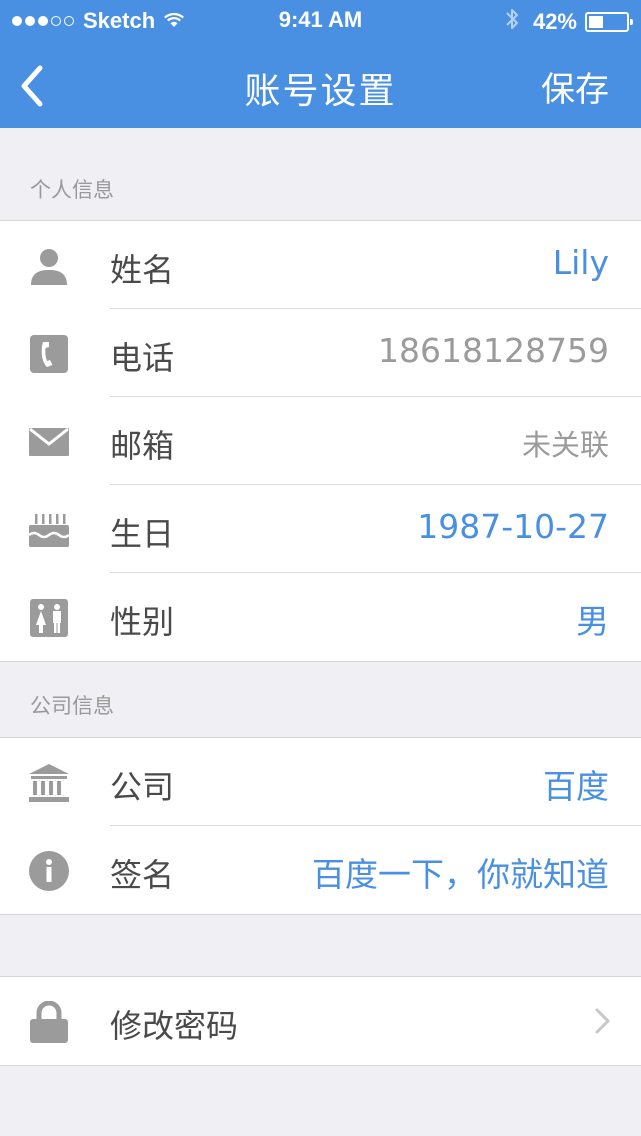 This screenshot has width=641, height=1136. What do you see at coordinates (142, 358) in the screenshot?
I see `row-label: 电话` at bounding box center [142, 358].